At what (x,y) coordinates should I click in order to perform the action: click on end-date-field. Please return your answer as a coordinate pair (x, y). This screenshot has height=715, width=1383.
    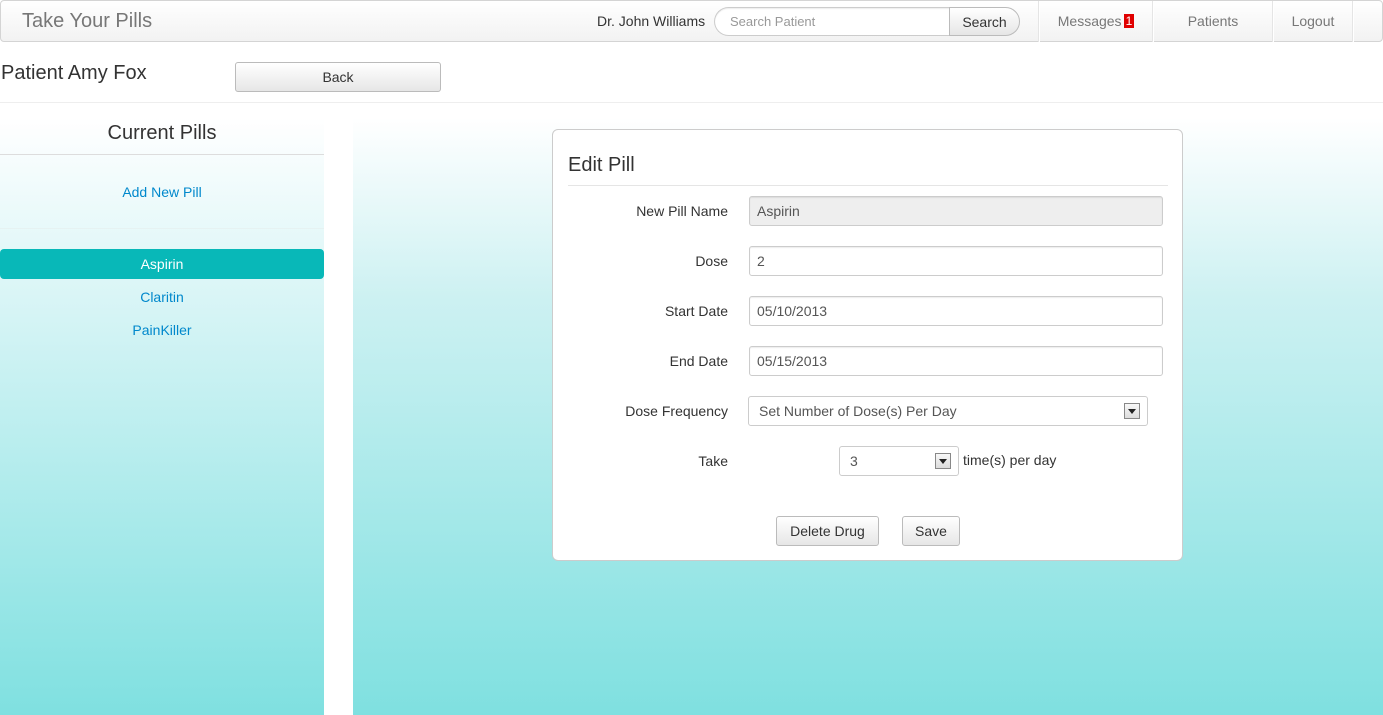
    Looking at the image, I should click on (956, 361).